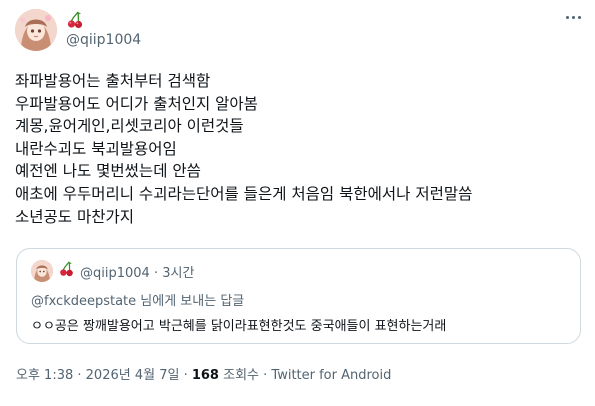  I want to click on tweet-line: 계몽,윤어게인,리셋코리아 이런것들, so click(129, 126).